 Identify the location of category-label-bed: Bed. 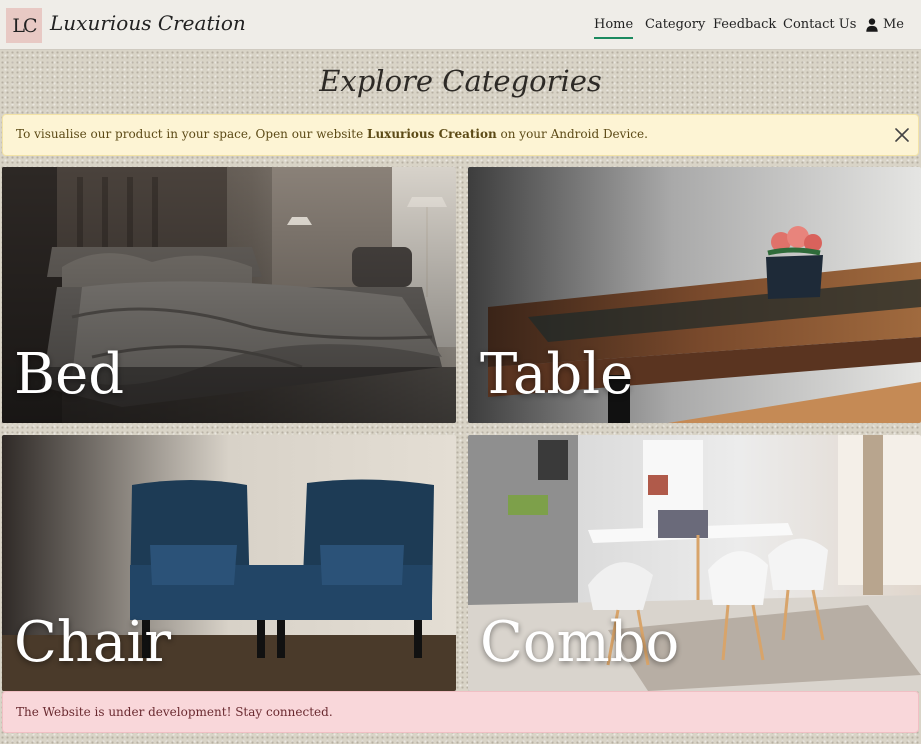
(69, 374).